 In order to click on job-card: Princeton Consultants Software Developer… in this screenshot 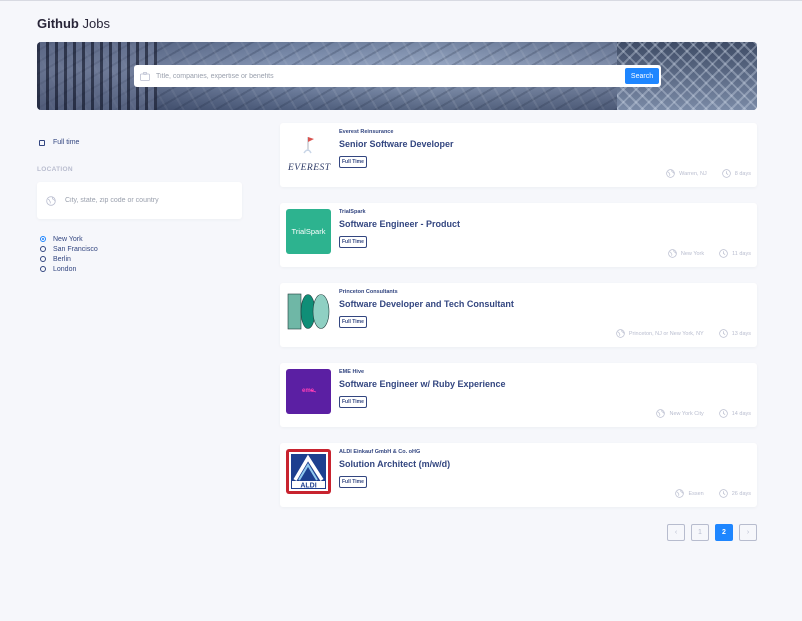, I will do `click(518, 315)`.